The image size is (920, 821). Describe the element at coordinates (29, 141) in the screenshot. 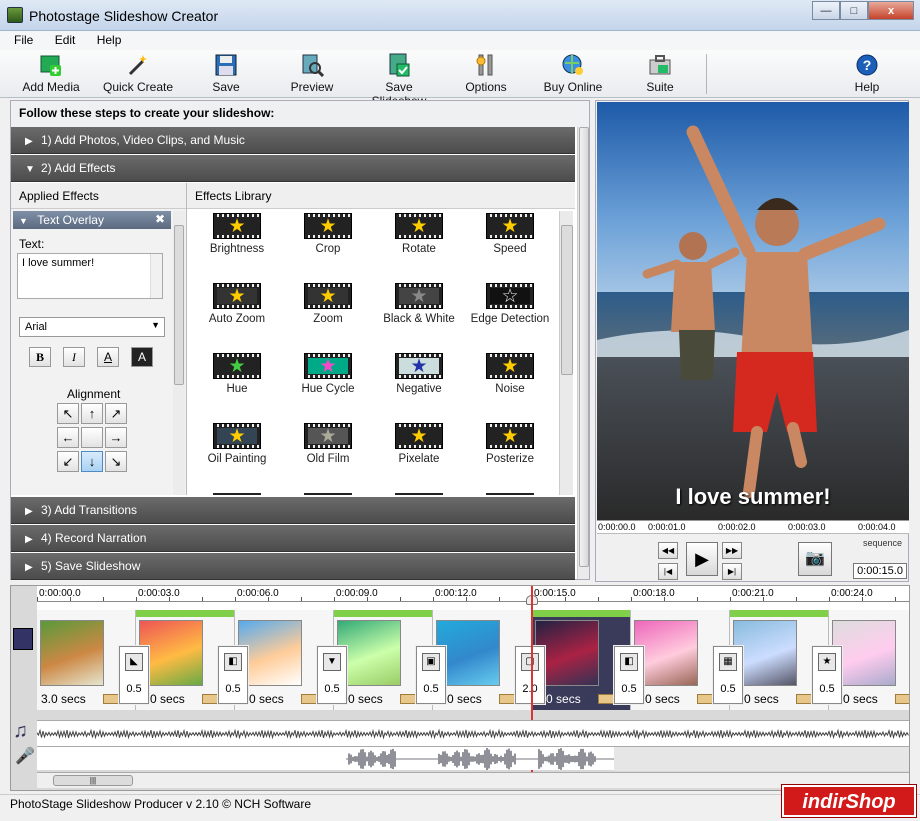

I see `expand-arrow-icon: ▶` at that location.